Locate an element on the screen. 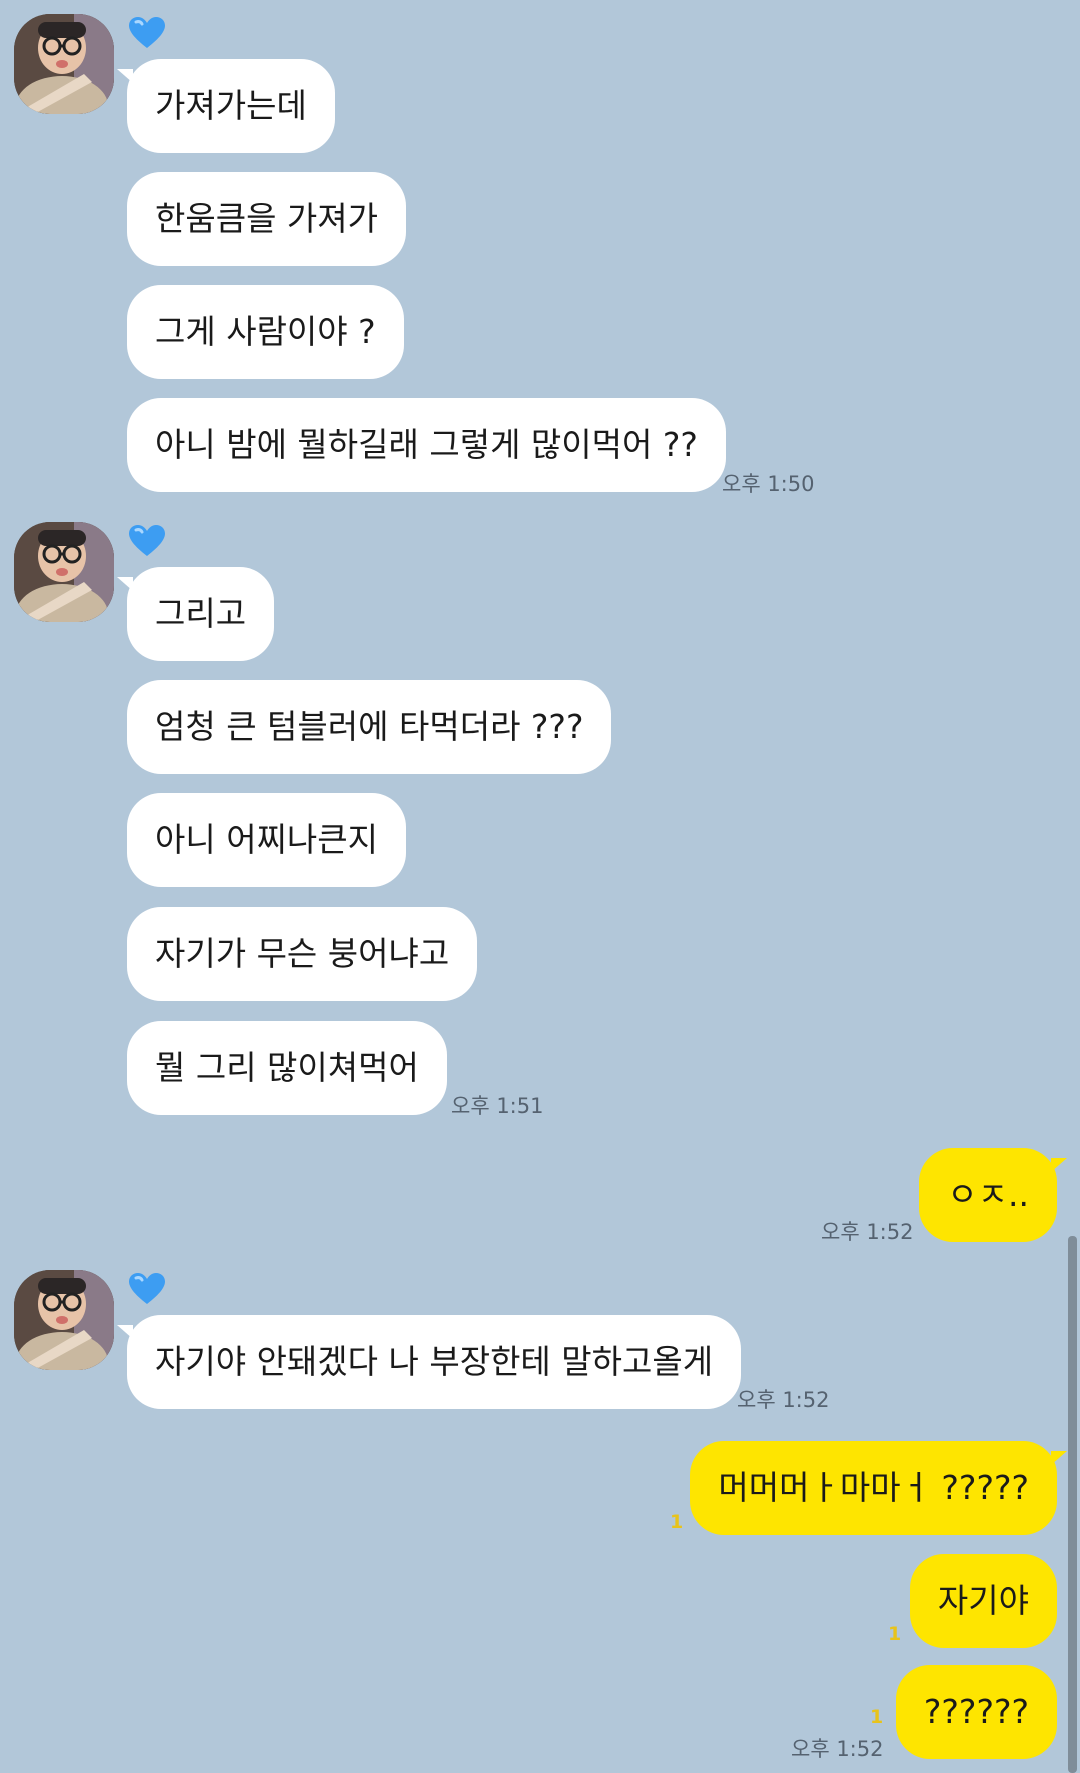  message-timestamp: 오후 1:51 is located at coordinates (497, 1106).